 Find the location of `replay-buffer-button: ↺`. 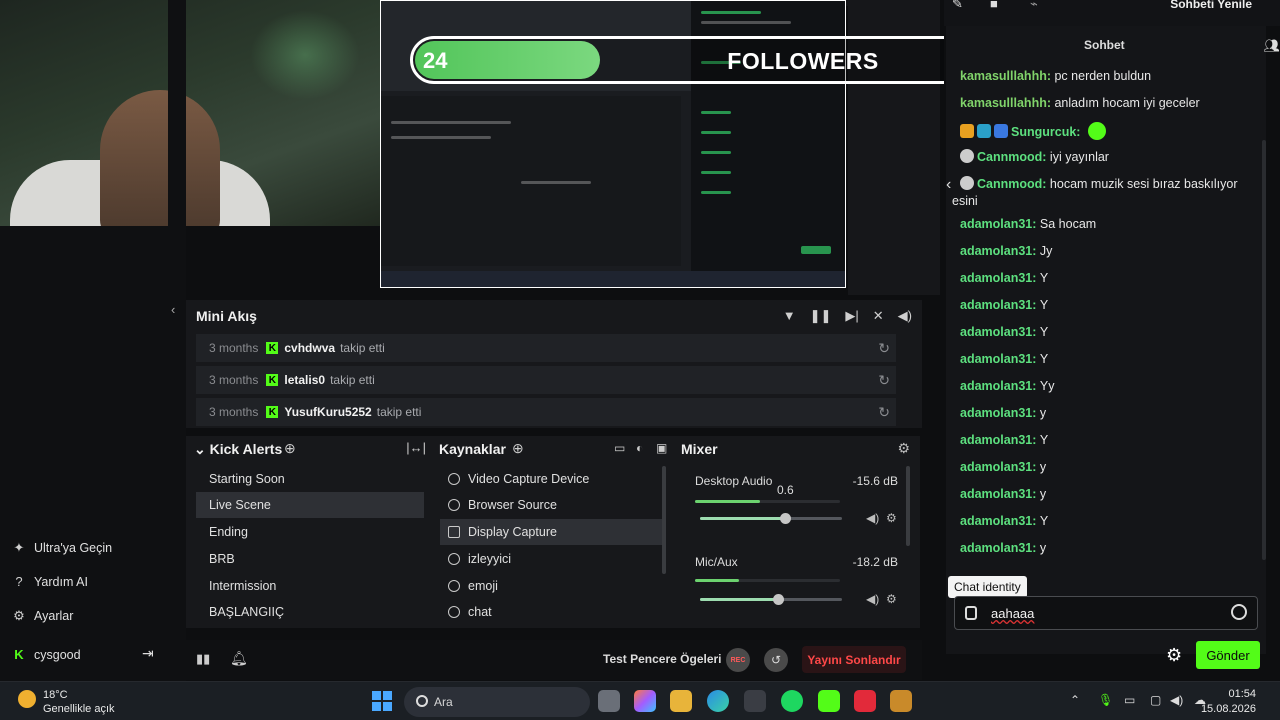

replay-buffer-button: ↺ is located at coordinates (776, 660).